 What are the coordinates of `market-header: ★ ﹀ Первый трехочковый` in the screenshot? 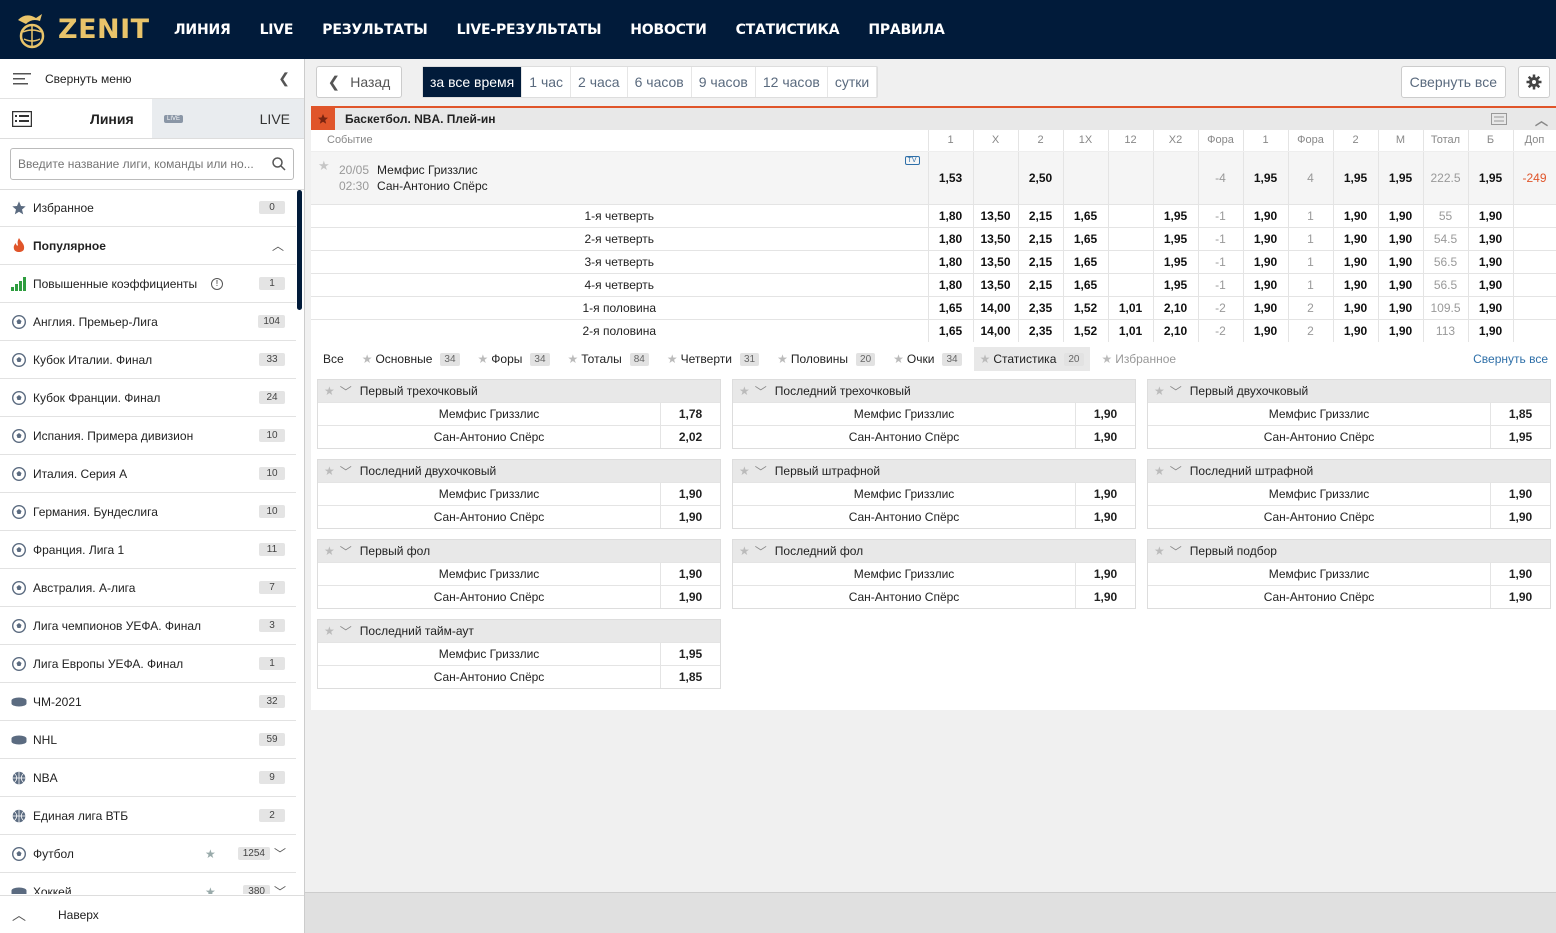 It's located at (519, 391).